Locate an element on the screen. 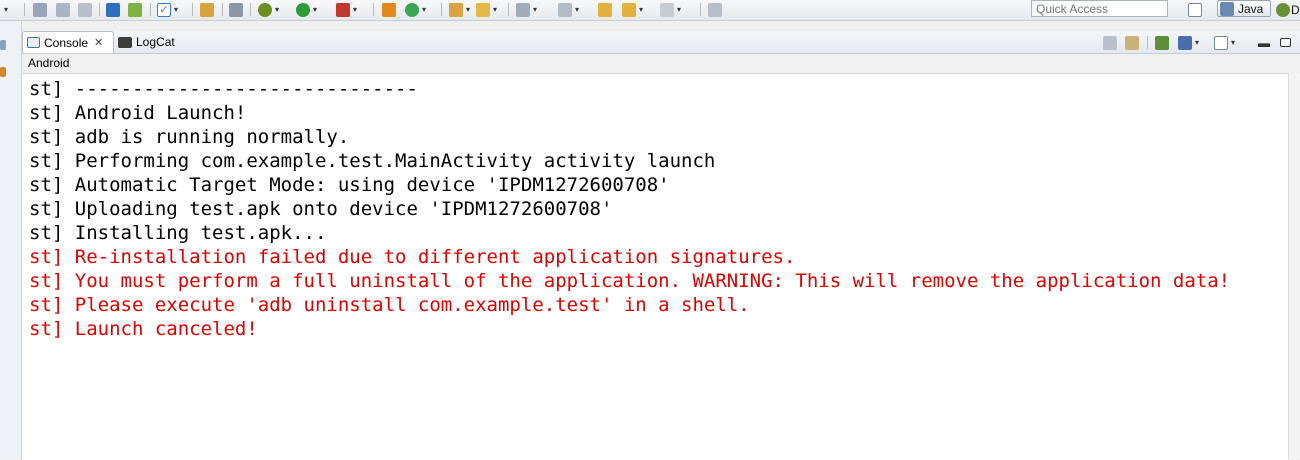 Image resolution: width=1300 pixels, height=460 pixels. class-icon is located at coordinates (412, 9).